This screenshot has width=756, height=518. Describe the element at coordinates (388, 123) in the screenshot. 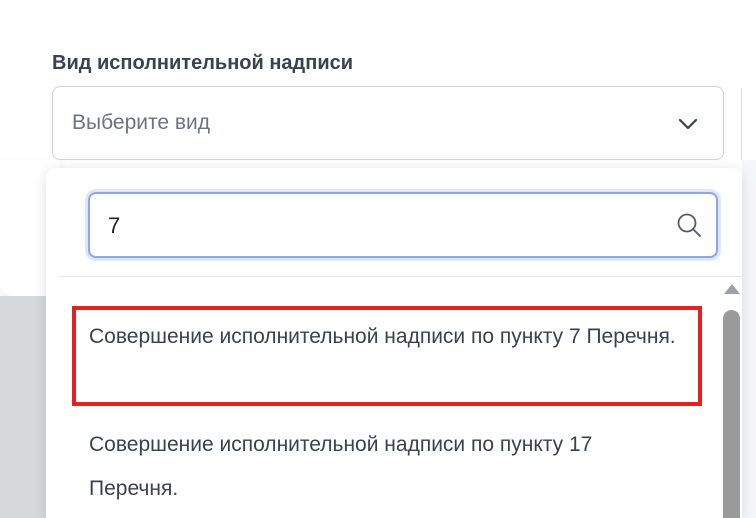

I see `select-dropdown: Выберите вид` at that location.